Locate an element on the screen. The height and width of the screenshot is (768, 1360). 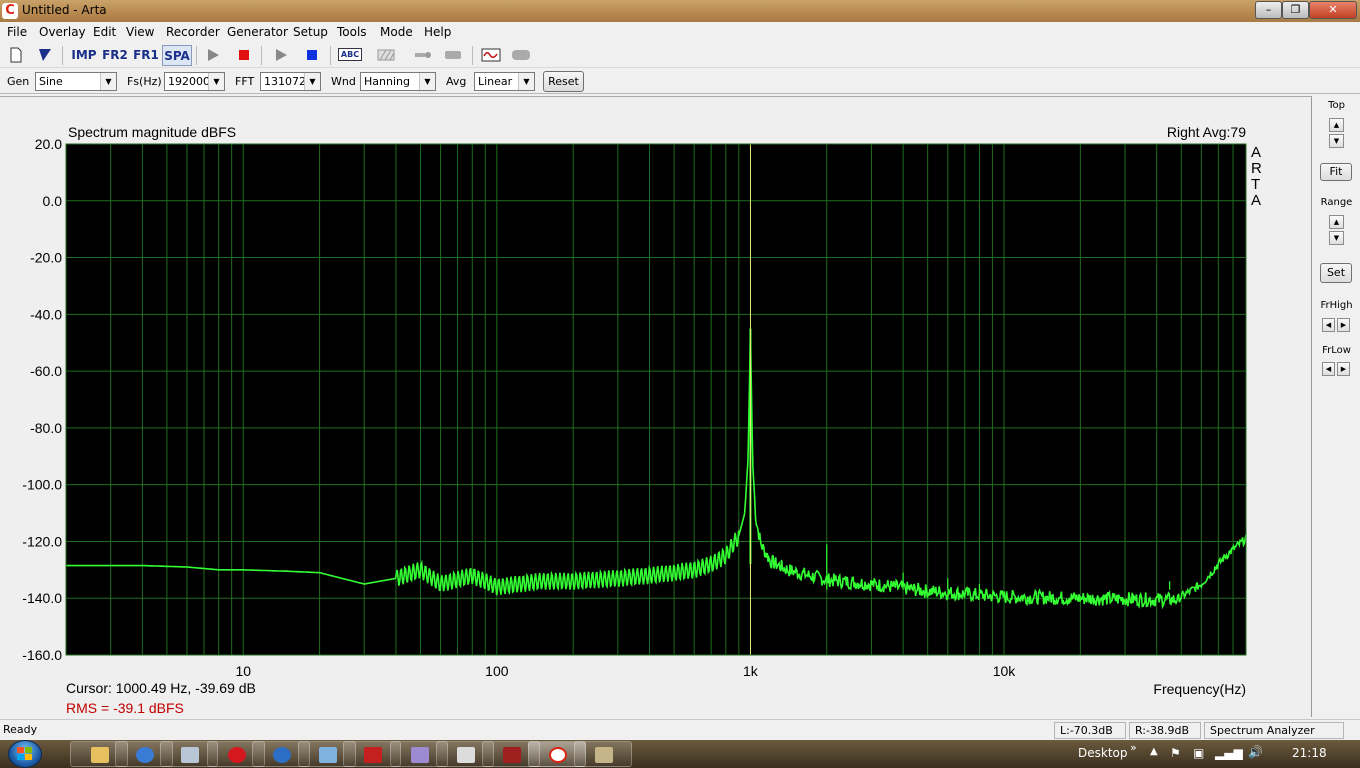
probe-icon is located at coordinates (423, 55).